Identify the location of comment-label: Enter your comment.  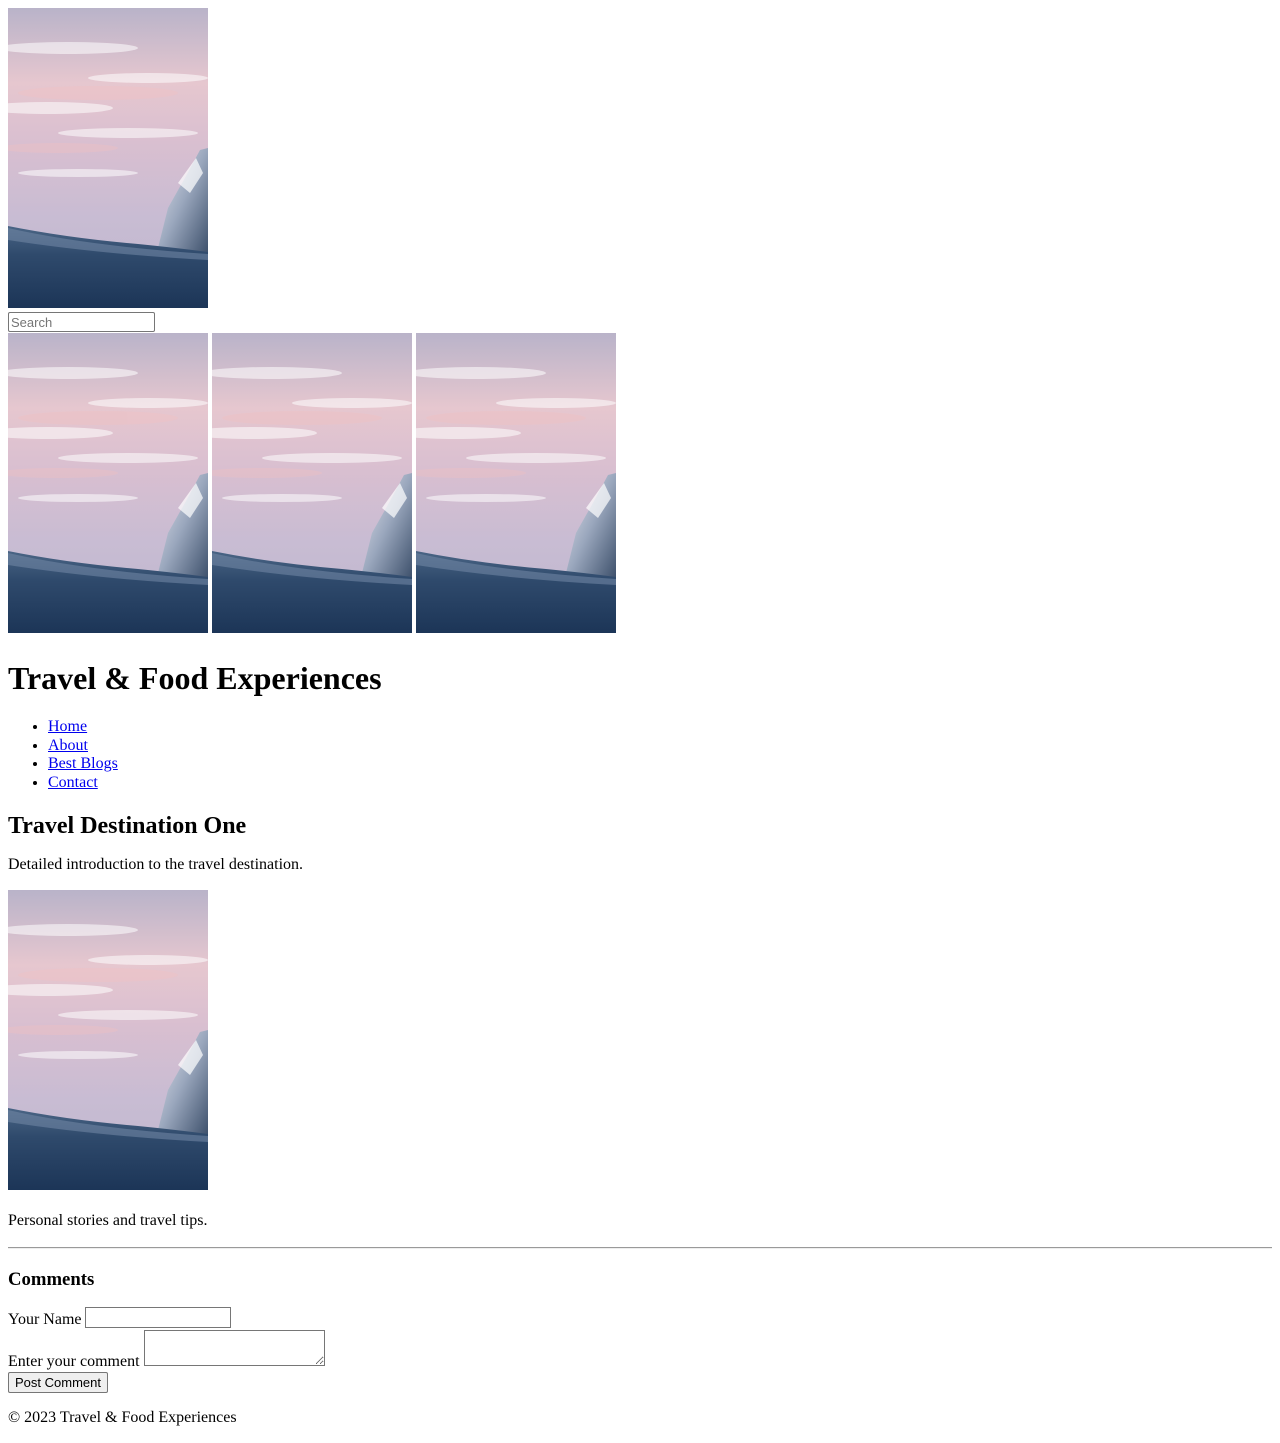
(74, 1361).